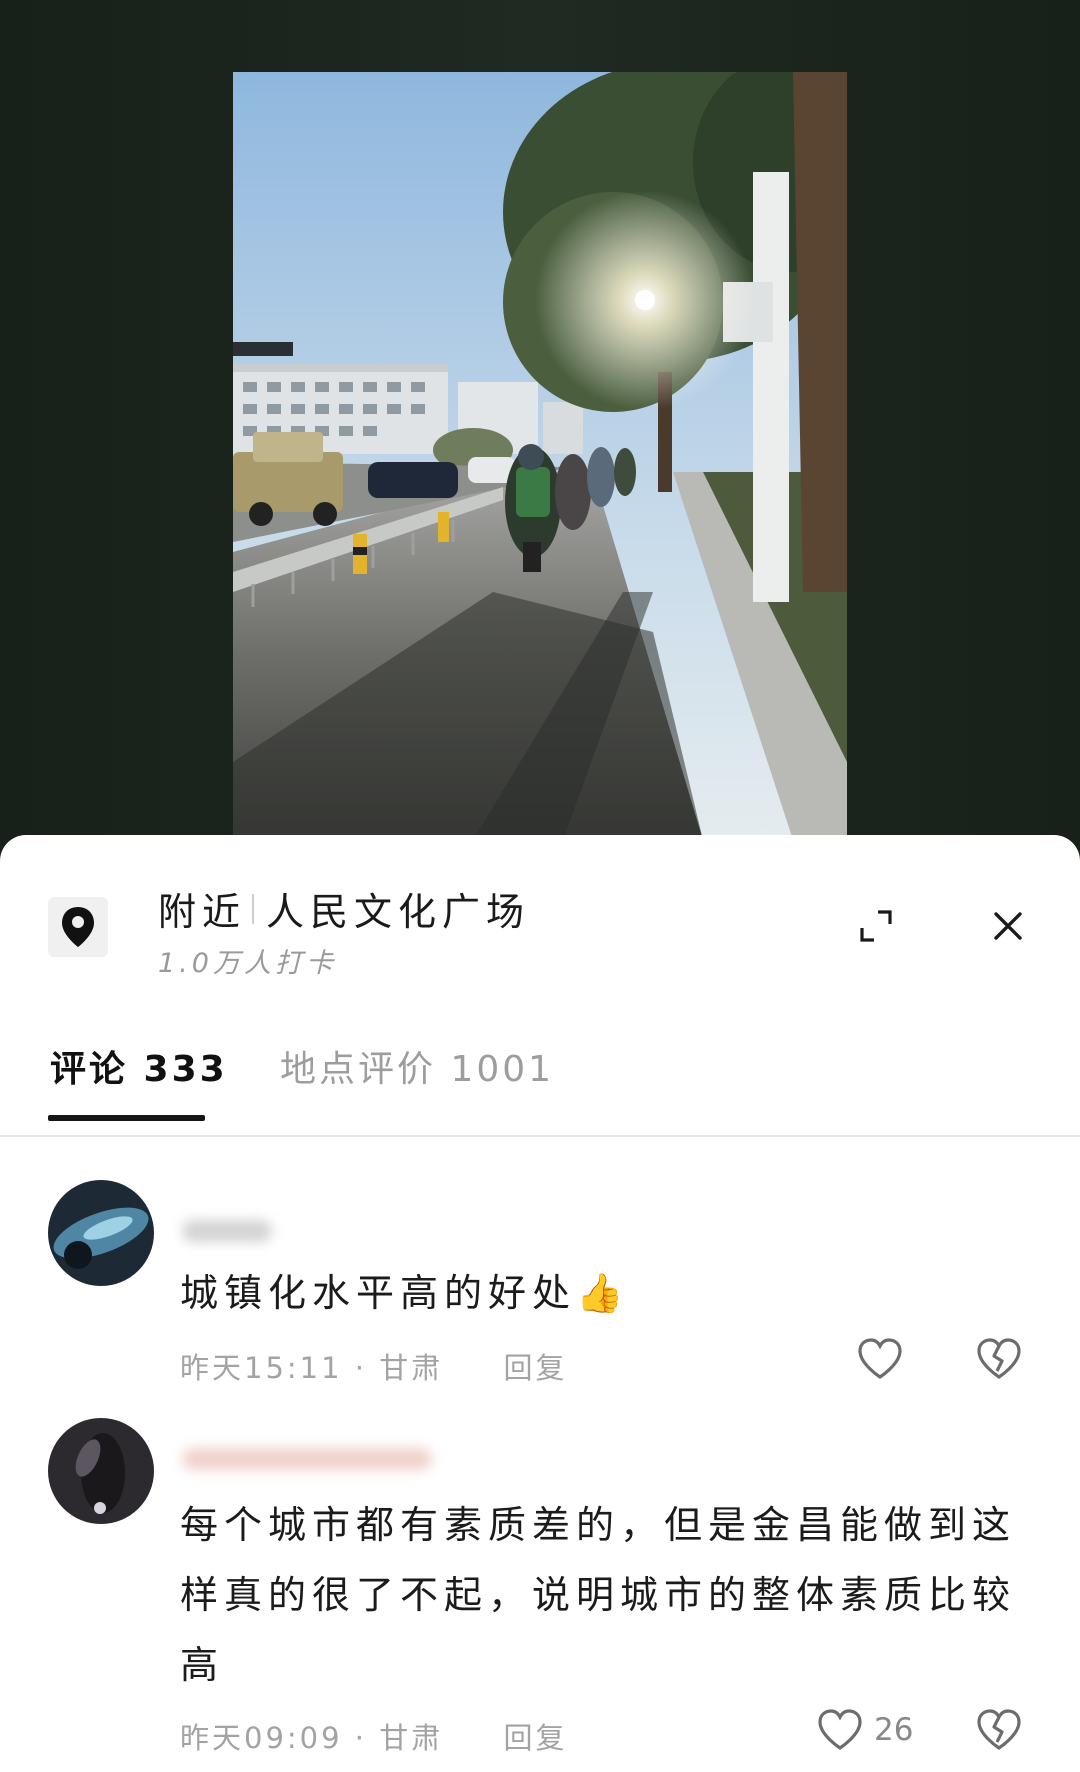 This screenshot has height=1772, width=1080. I want to click on comment-text: 城镇化水平高的好处👍, so click(404, 1293).